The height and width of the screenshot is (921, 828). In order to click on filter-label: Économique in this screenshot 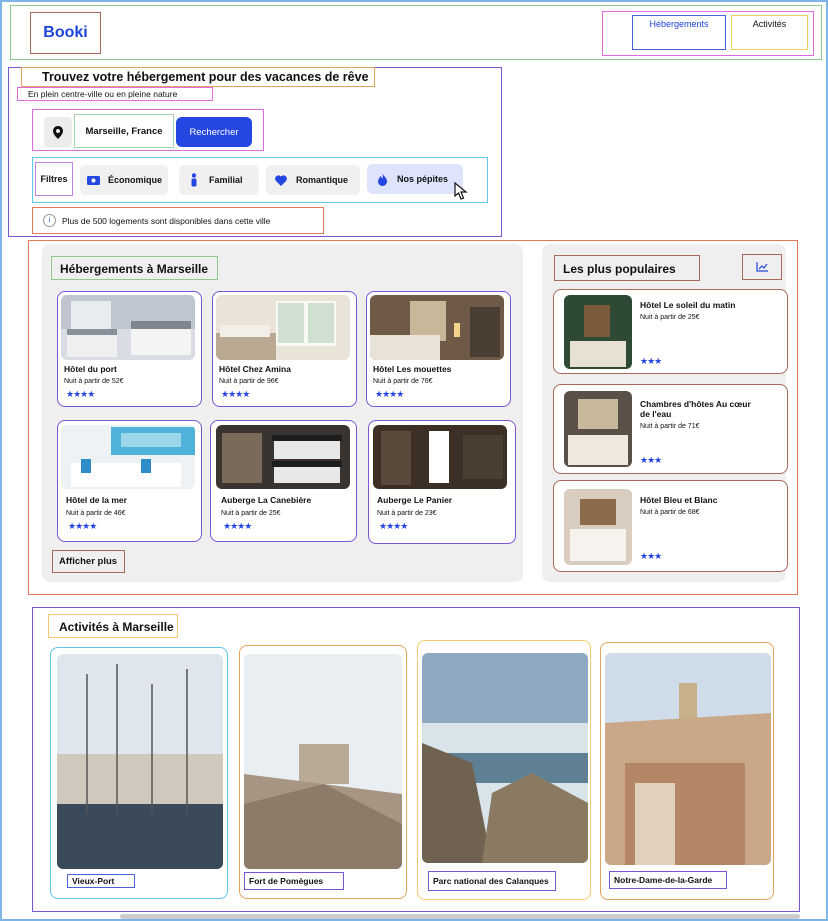, I will do `click(134, 180)`.